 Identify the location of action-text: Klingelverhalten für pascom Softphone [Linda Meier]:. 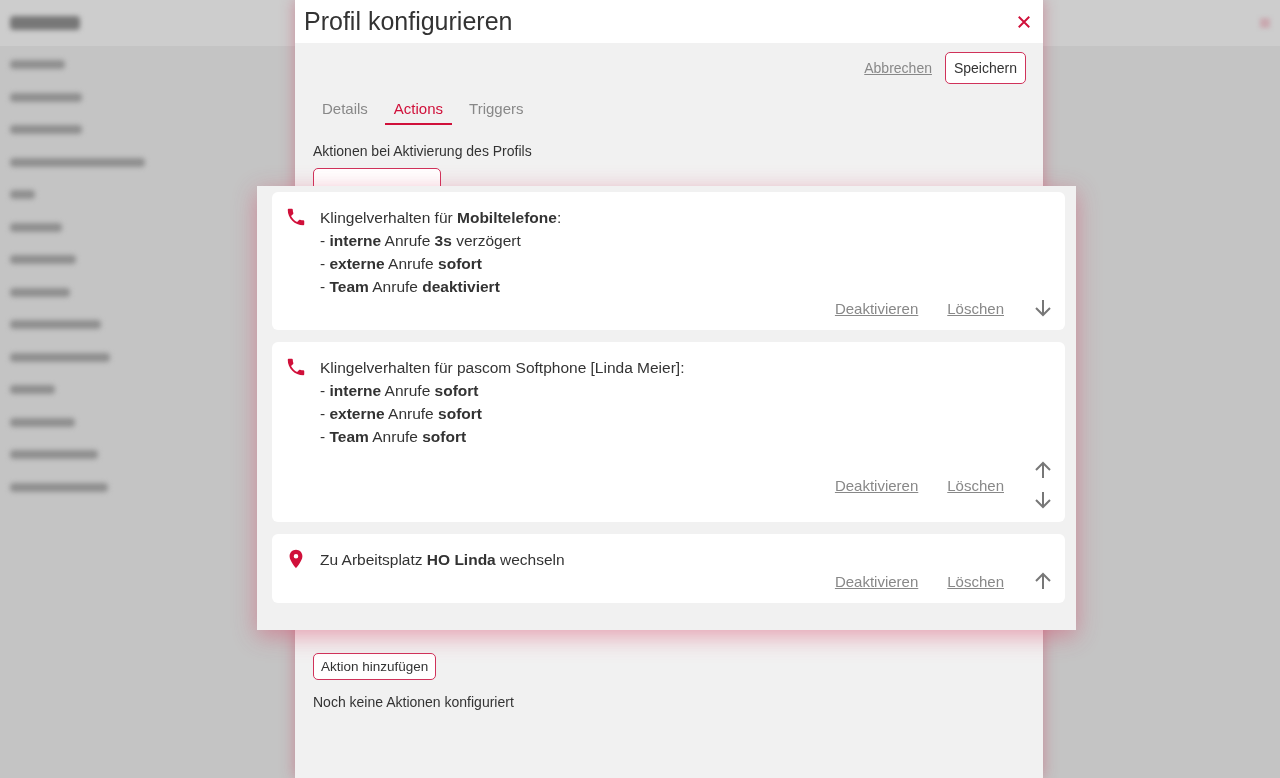
(502, 368).